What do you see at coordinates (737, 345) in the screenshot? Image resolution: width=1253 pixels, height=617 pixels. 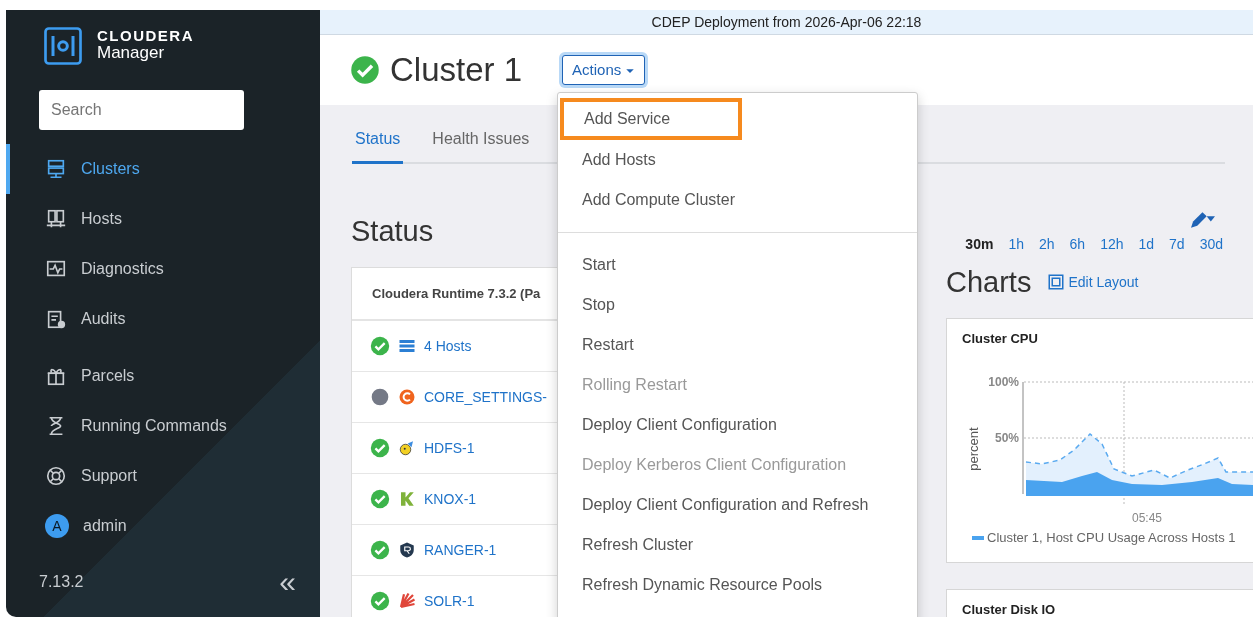 I see `menu-item: Restart` at bounding box center [737, 345].